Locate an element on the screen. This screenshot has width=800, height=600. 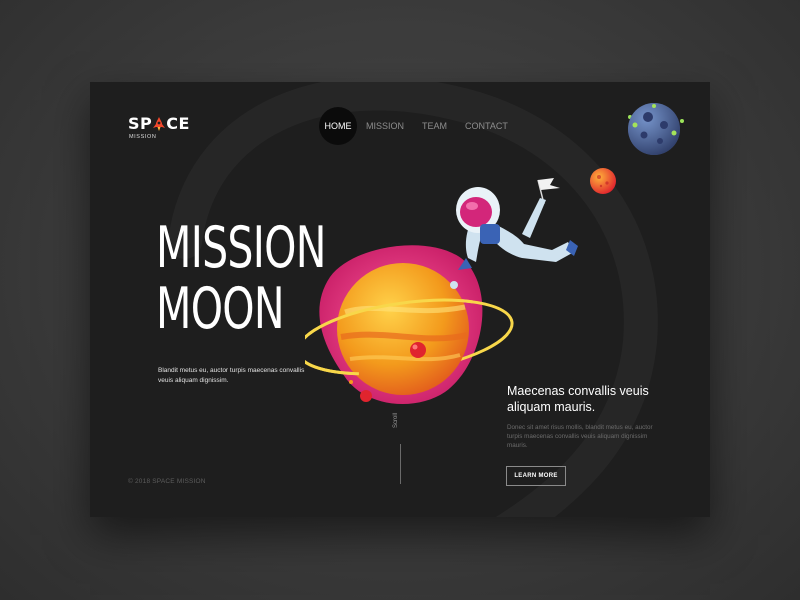
nav-home: HOME is located at coordinates (338, 126).